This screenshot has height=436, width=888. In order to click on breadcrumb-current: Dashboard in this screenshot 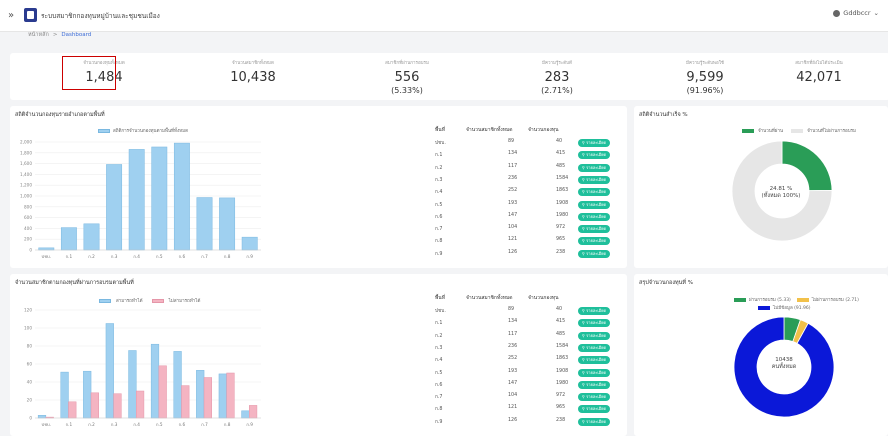, I will do `click(76, 35)`.